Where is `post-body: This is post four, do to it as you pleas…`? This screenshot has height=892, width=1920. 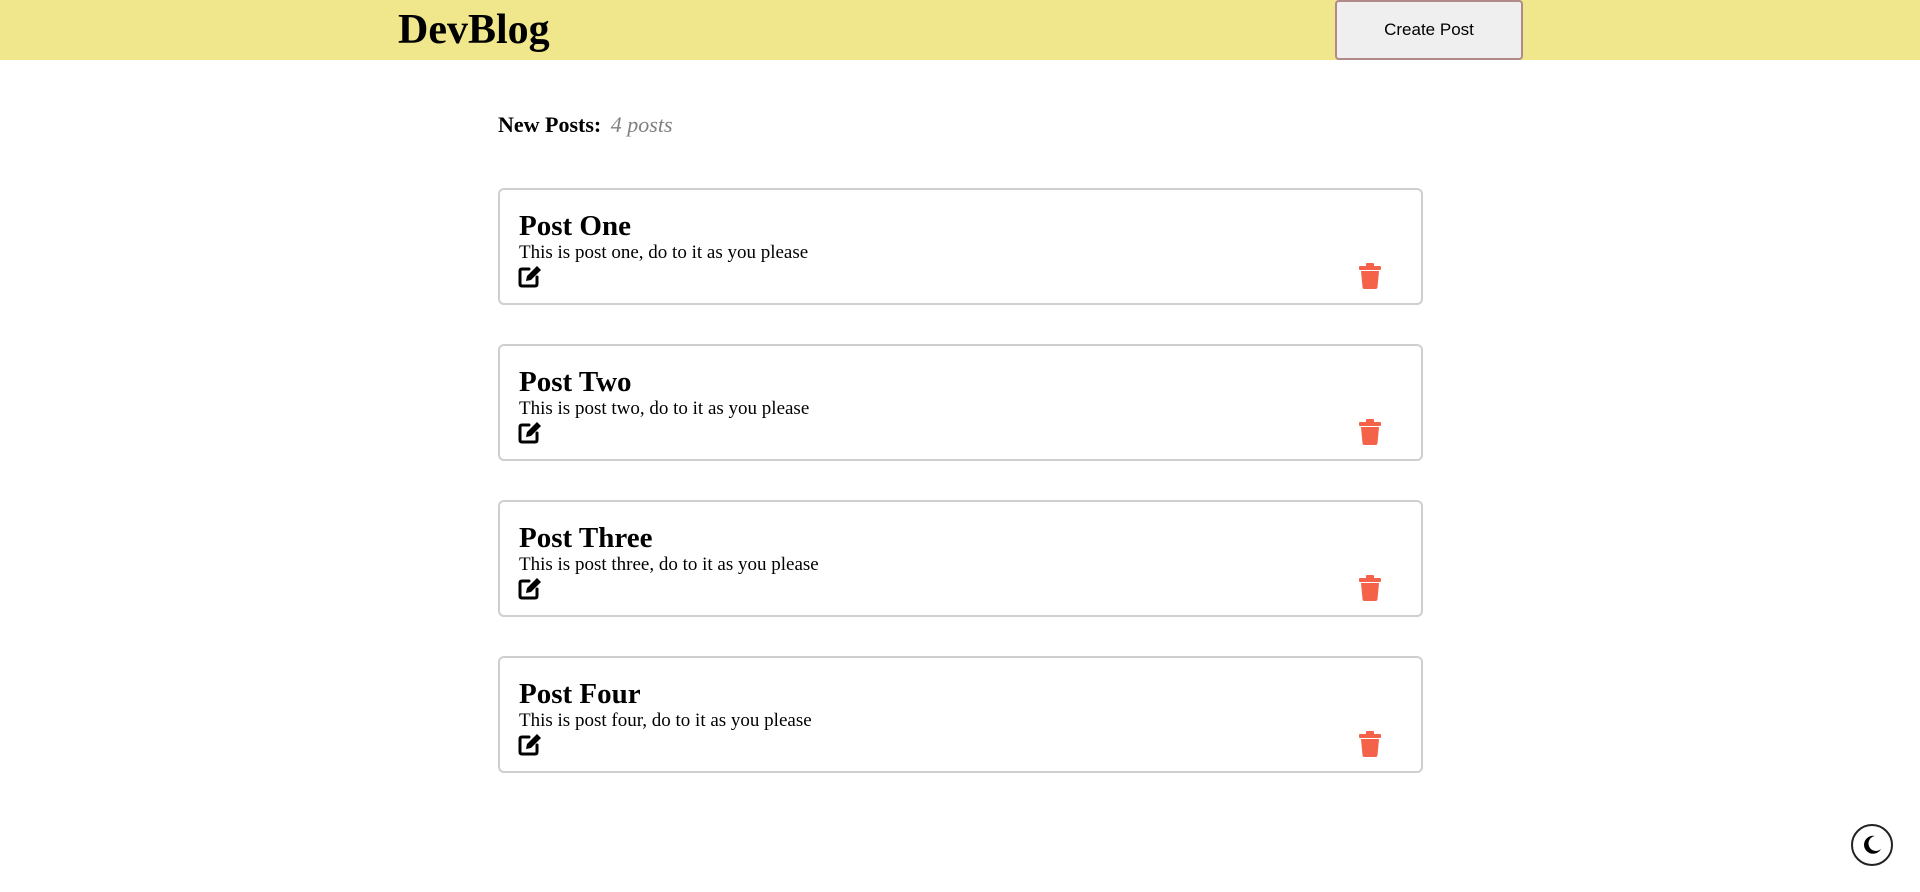 post-body: This is post four, do to it as you pleas… is located at coordinates (665, 720).